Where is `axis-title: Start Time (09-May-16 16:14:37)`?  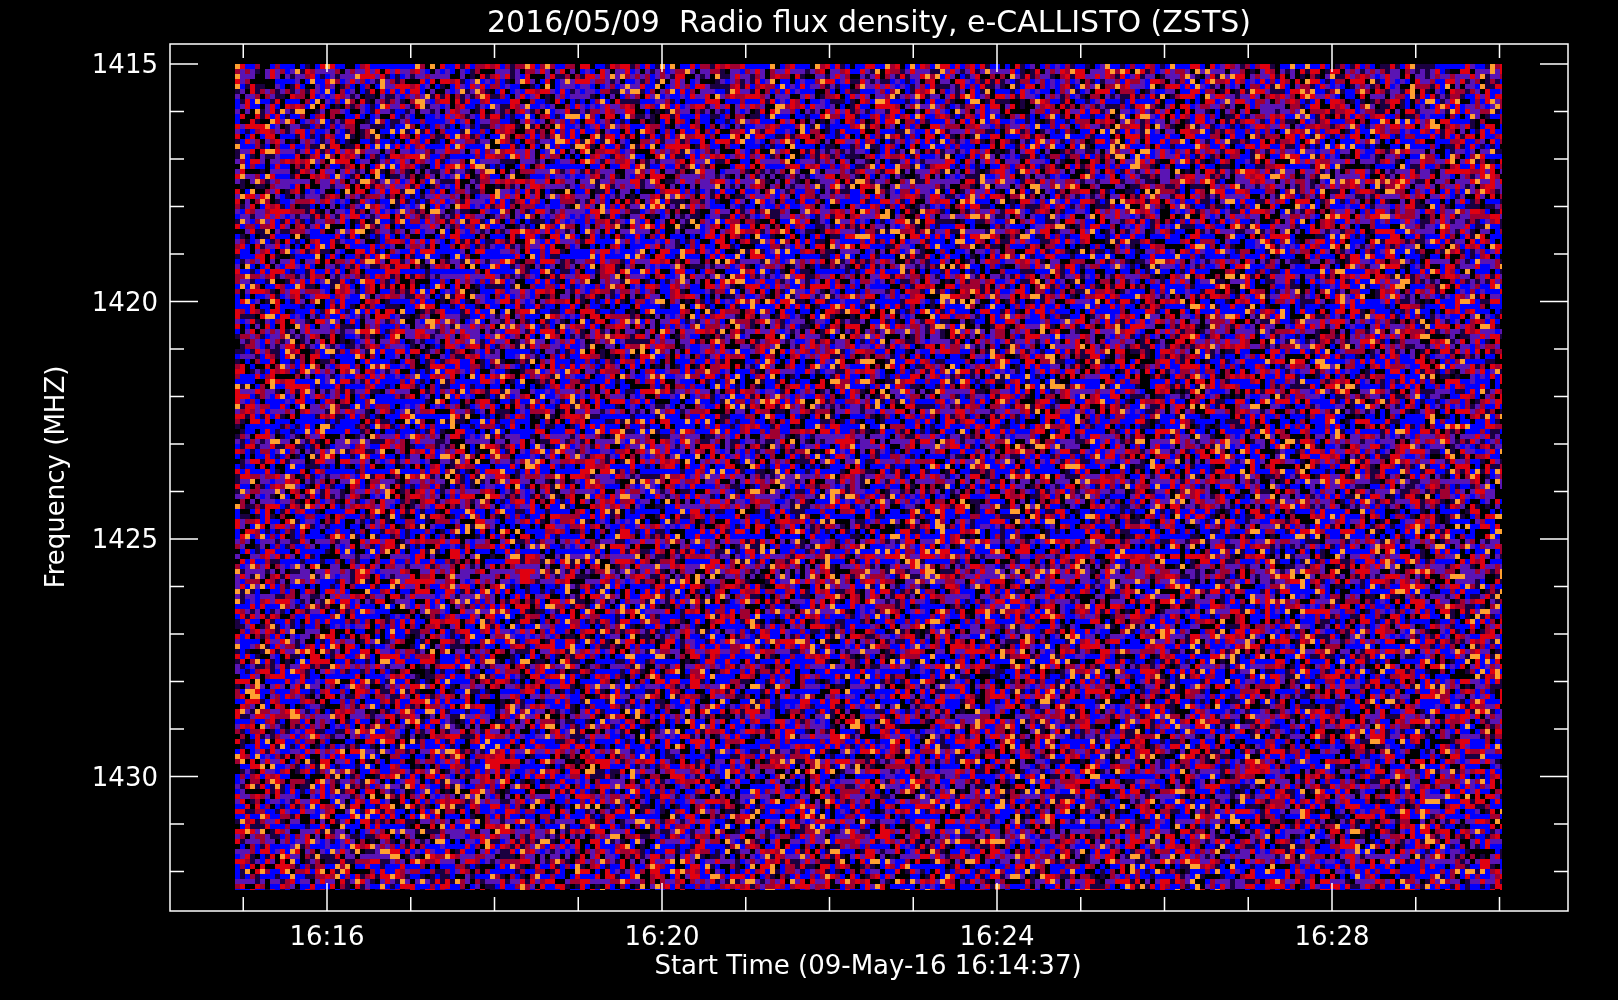
axis-title: Start Time (09-May-16 16:14:37) is located at coordinates (868, 965).